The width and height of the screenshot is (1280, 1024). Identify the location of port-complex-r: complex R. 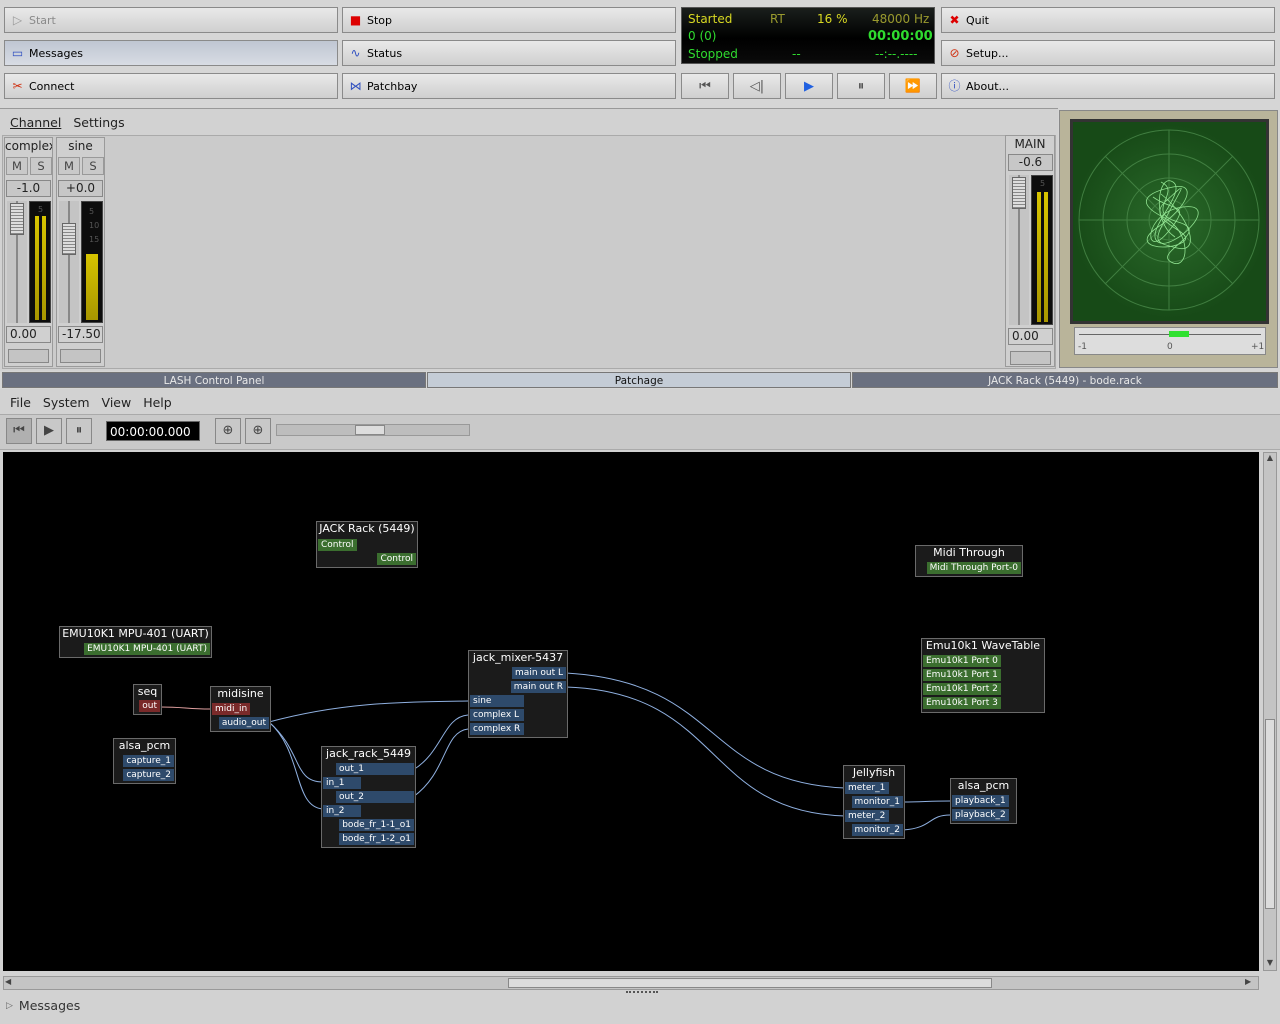
(497, 729).